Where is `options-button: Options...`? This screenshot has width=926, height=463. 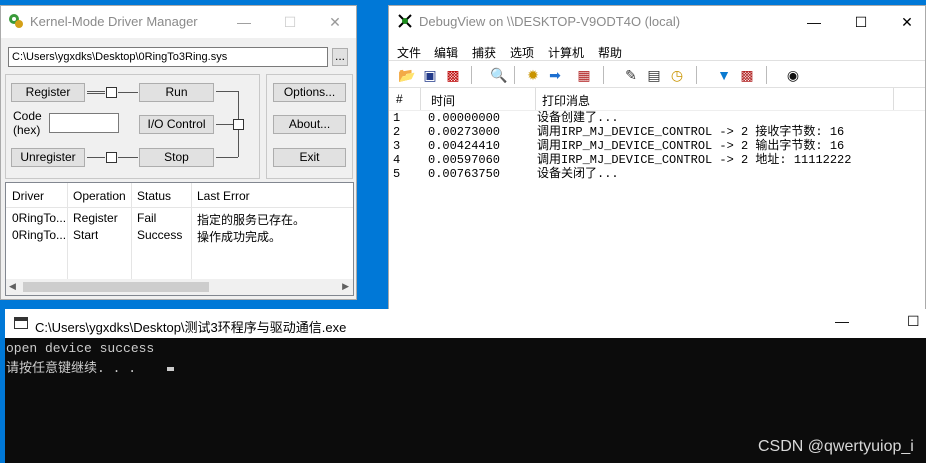
options-button: Options... is located at coordinates (309, 92).